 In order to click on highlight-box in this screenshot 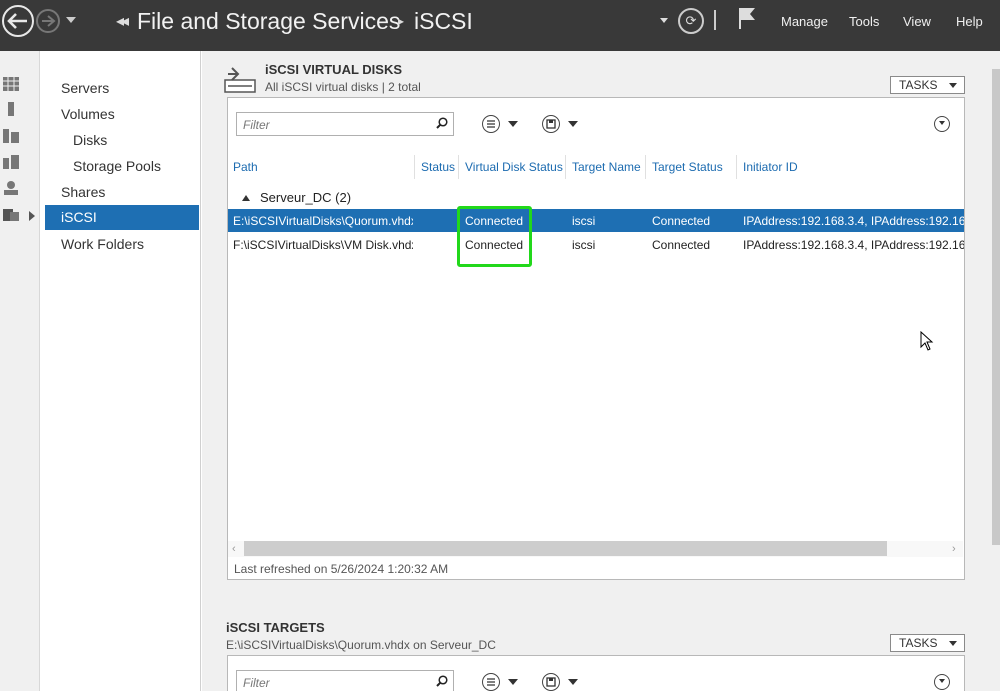, I will do `click(494, 236)`.